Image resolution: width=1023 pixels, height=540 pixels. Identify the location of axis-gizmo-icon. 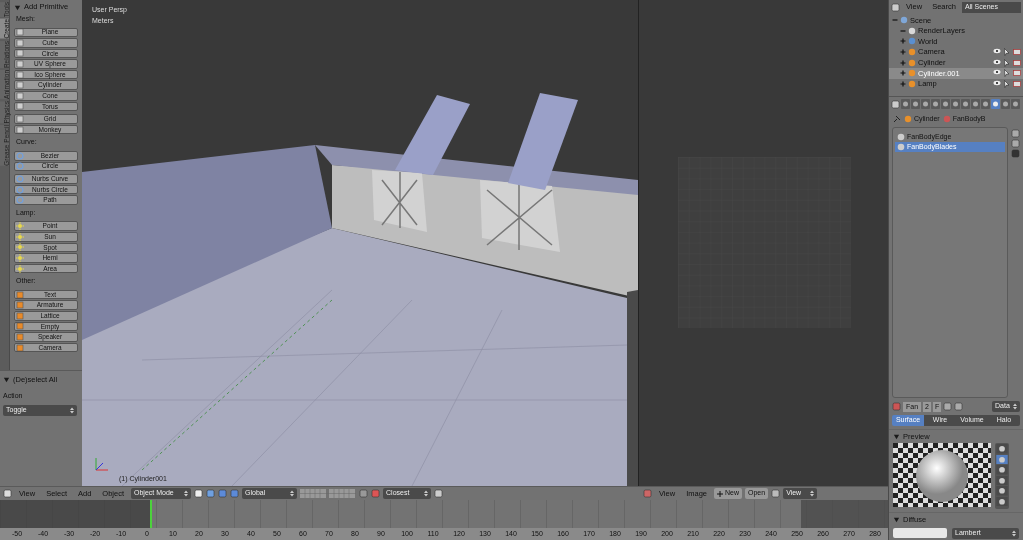
(102, 464).